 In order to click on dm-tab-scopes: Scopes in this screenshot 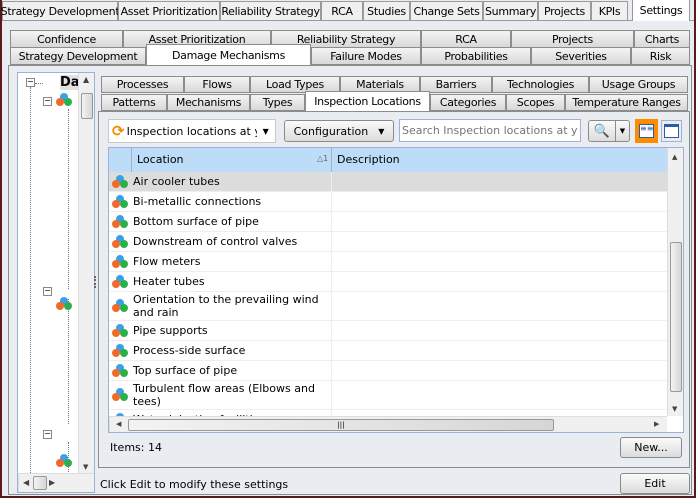, I will do `click(535, 102)`.